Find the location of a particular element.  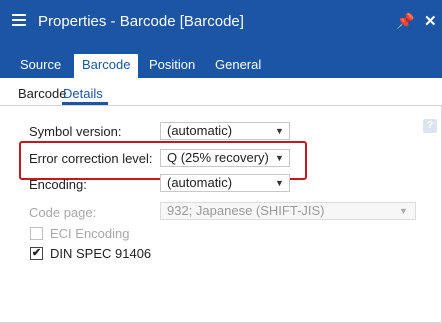

active-subtab-indicator is located at coordinates (85, 103).